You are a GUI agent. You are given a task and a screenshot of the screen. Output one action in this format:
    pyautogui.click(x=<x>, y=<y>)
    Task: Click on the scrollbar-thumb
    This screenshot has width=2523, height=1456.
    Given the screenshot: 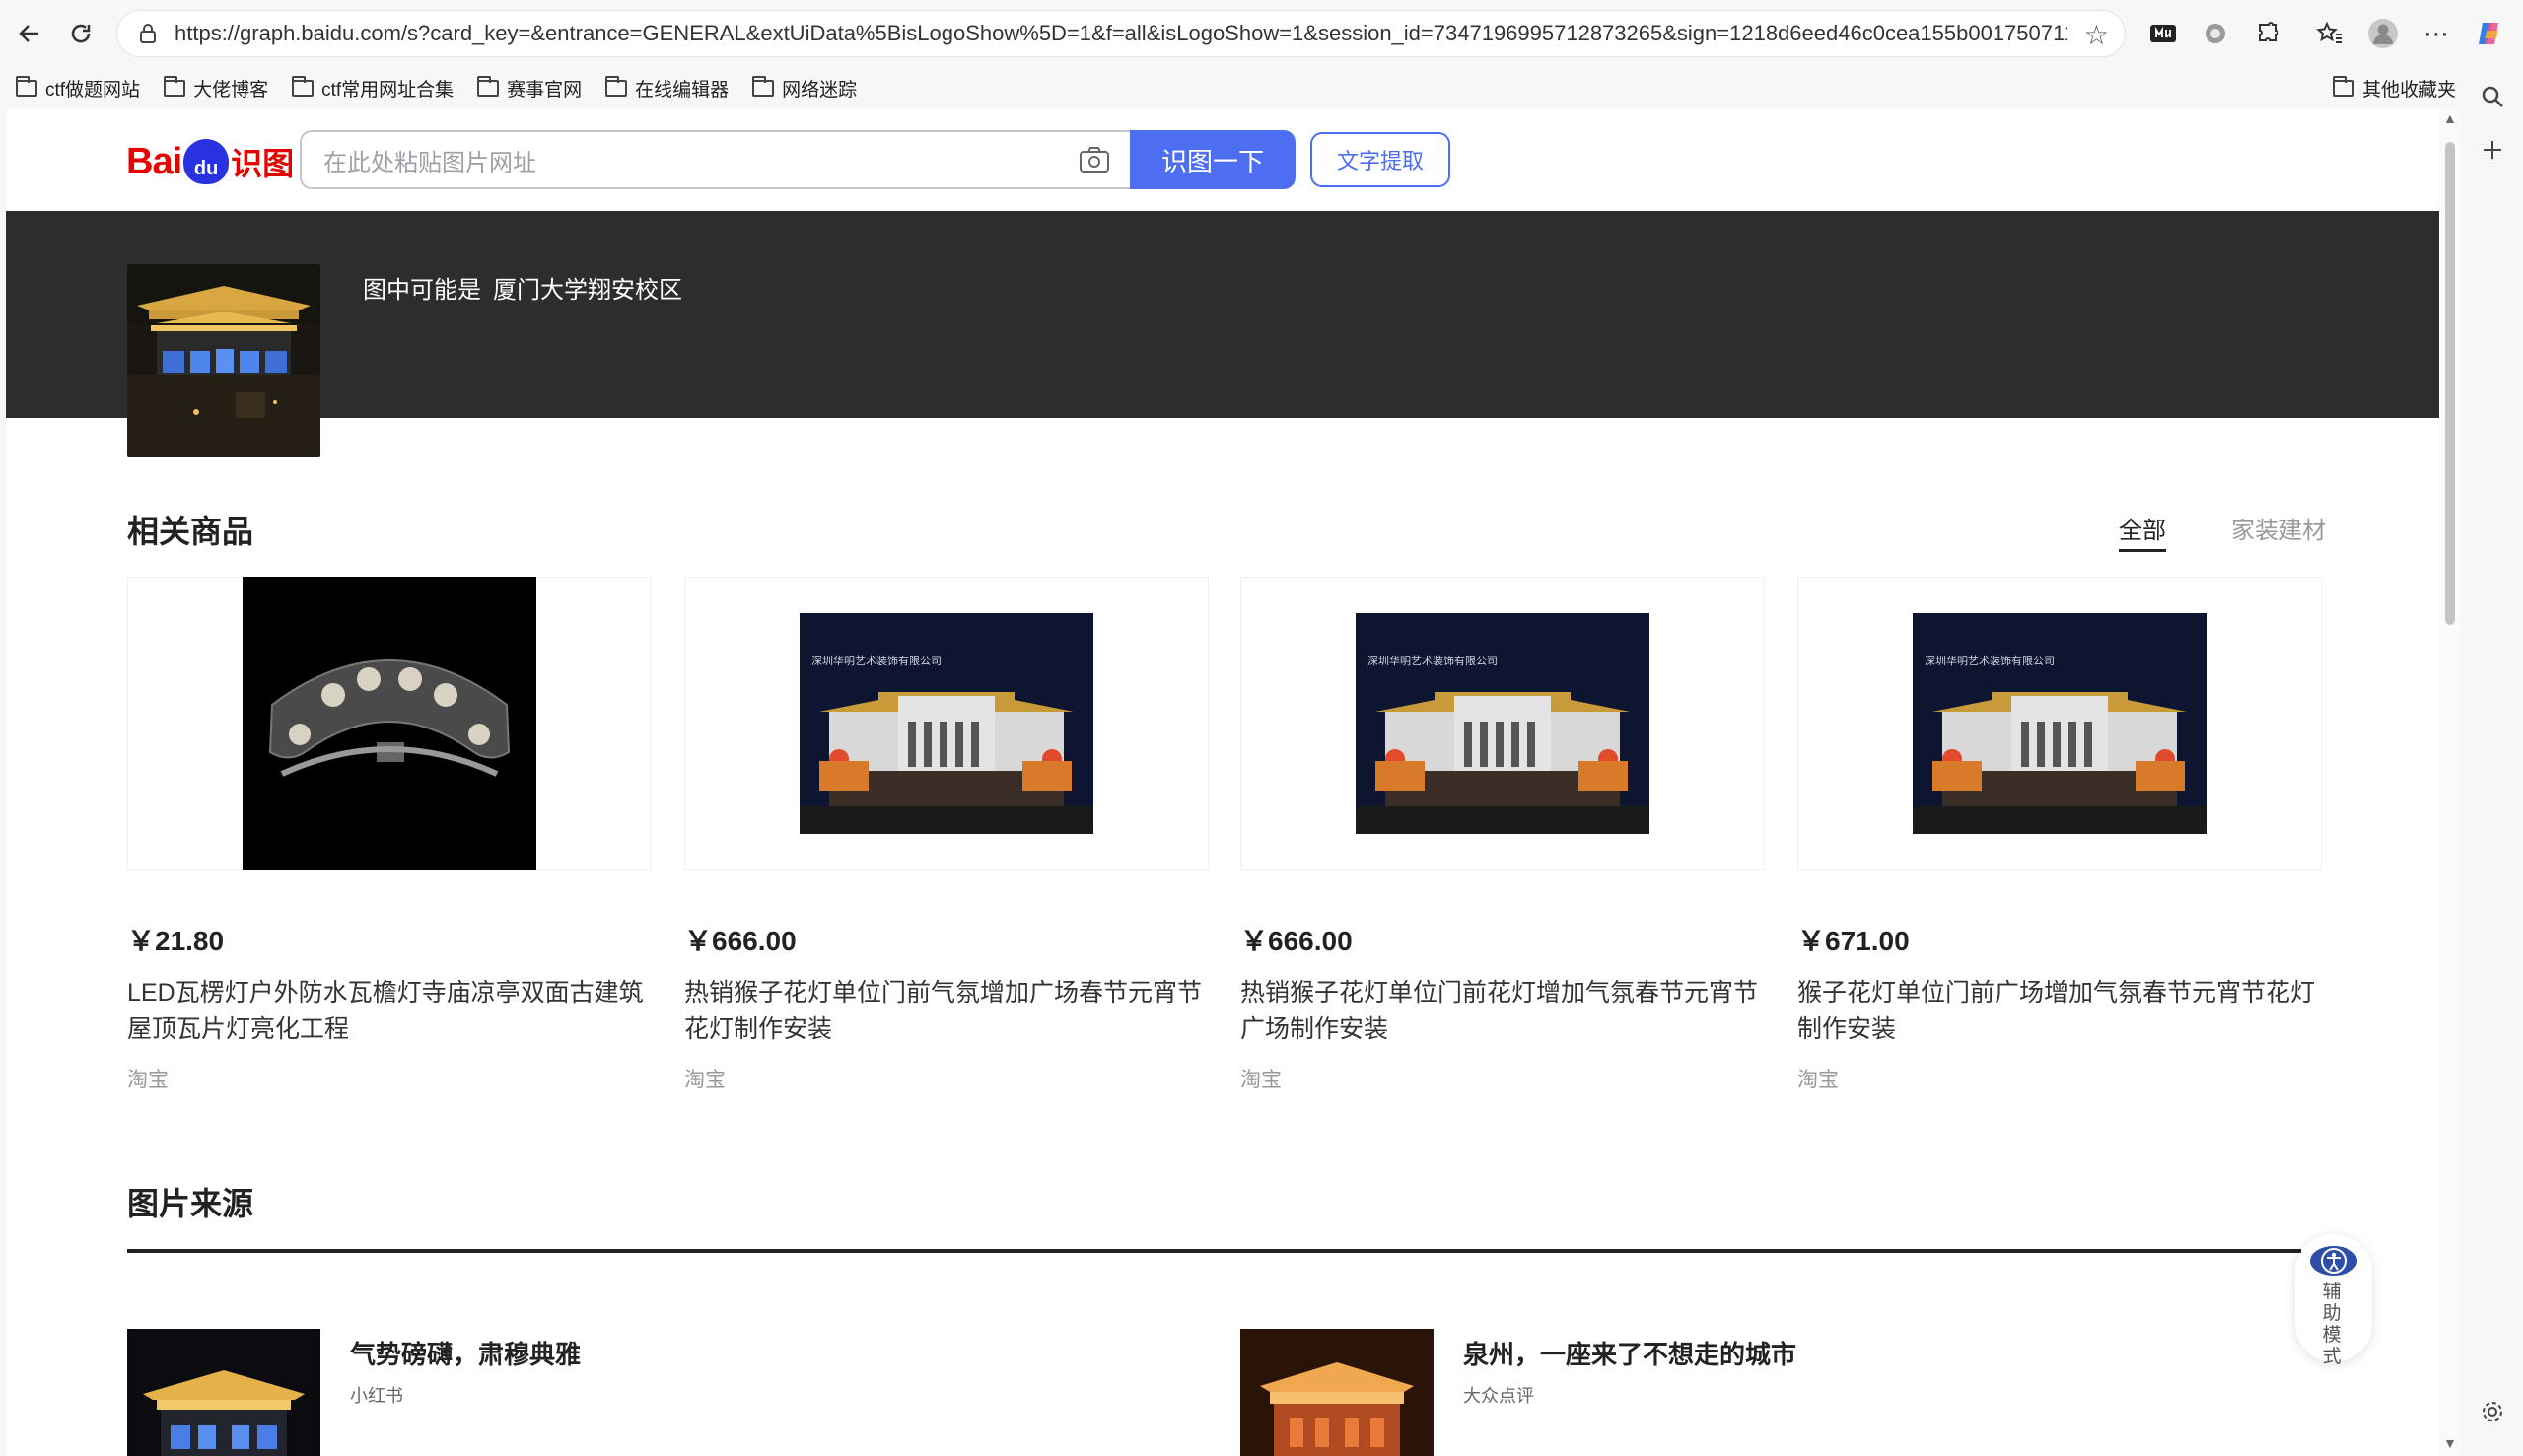 What is the action you would take?
    pyautogui.click(x=2450, y=383)
    